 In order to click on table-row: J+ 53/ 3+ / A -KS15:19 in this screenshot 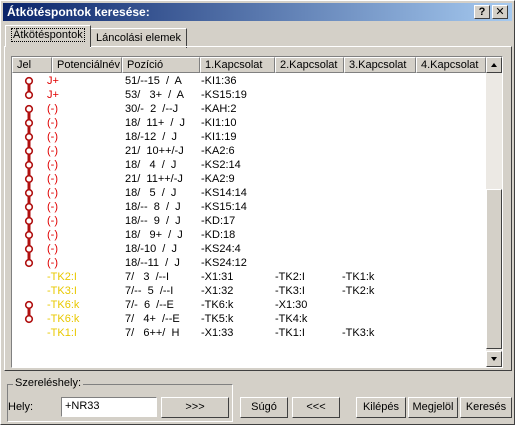, I will do `click(249, 95)`.